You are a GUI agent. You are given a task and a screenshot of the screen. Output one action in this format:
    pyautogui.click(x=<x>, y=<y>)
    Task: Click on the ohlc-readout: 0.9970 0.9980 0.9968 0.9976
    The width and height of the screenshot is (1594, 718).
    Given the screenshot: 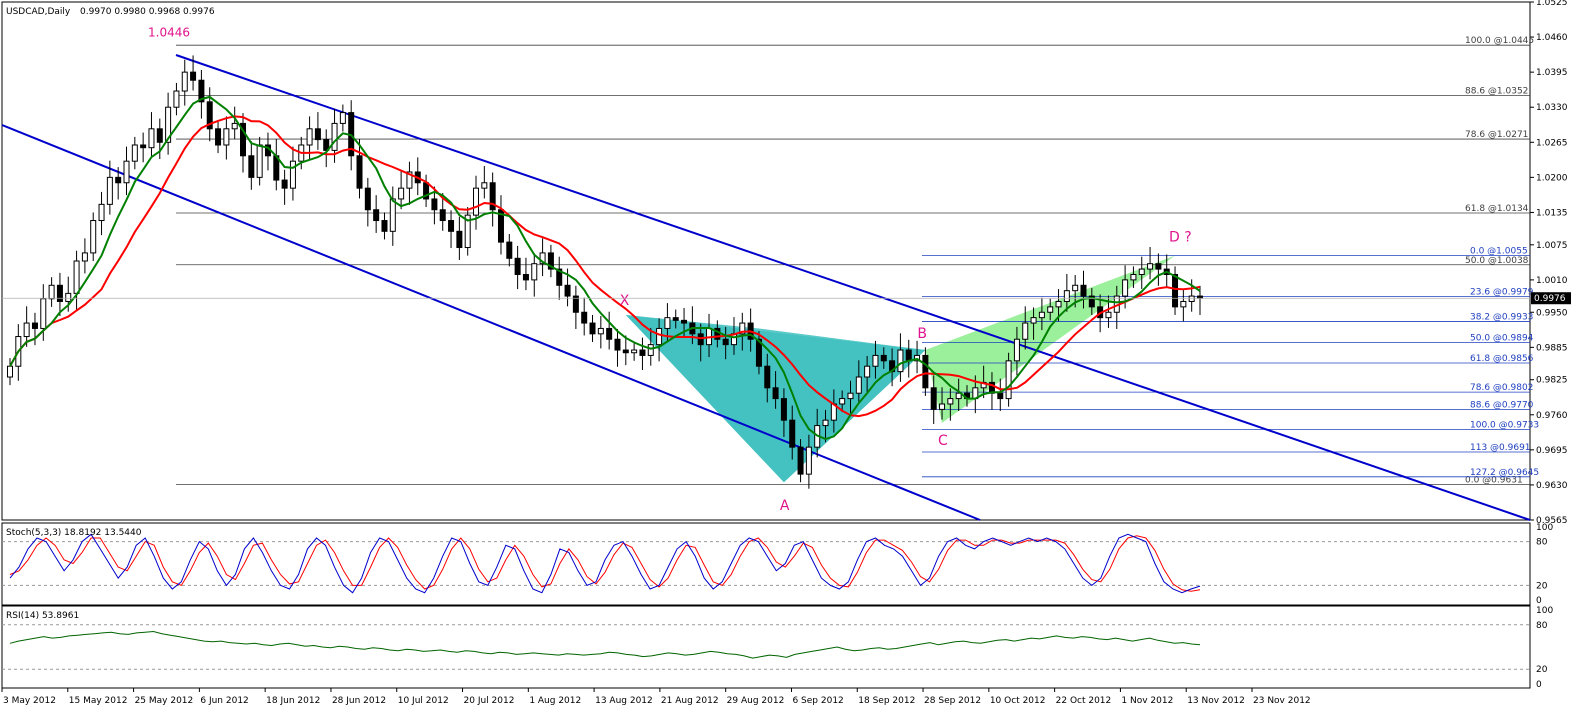 What is the action you would take?
    pyautogui.click(x=147, y=12)
    